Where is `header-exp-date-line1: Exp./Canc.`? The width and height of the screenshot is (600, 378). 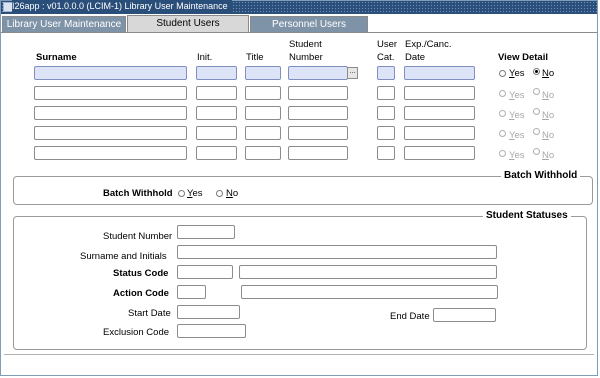 header-exp-date-line1: Exp./Canc. is located at coordinates (428, 44).